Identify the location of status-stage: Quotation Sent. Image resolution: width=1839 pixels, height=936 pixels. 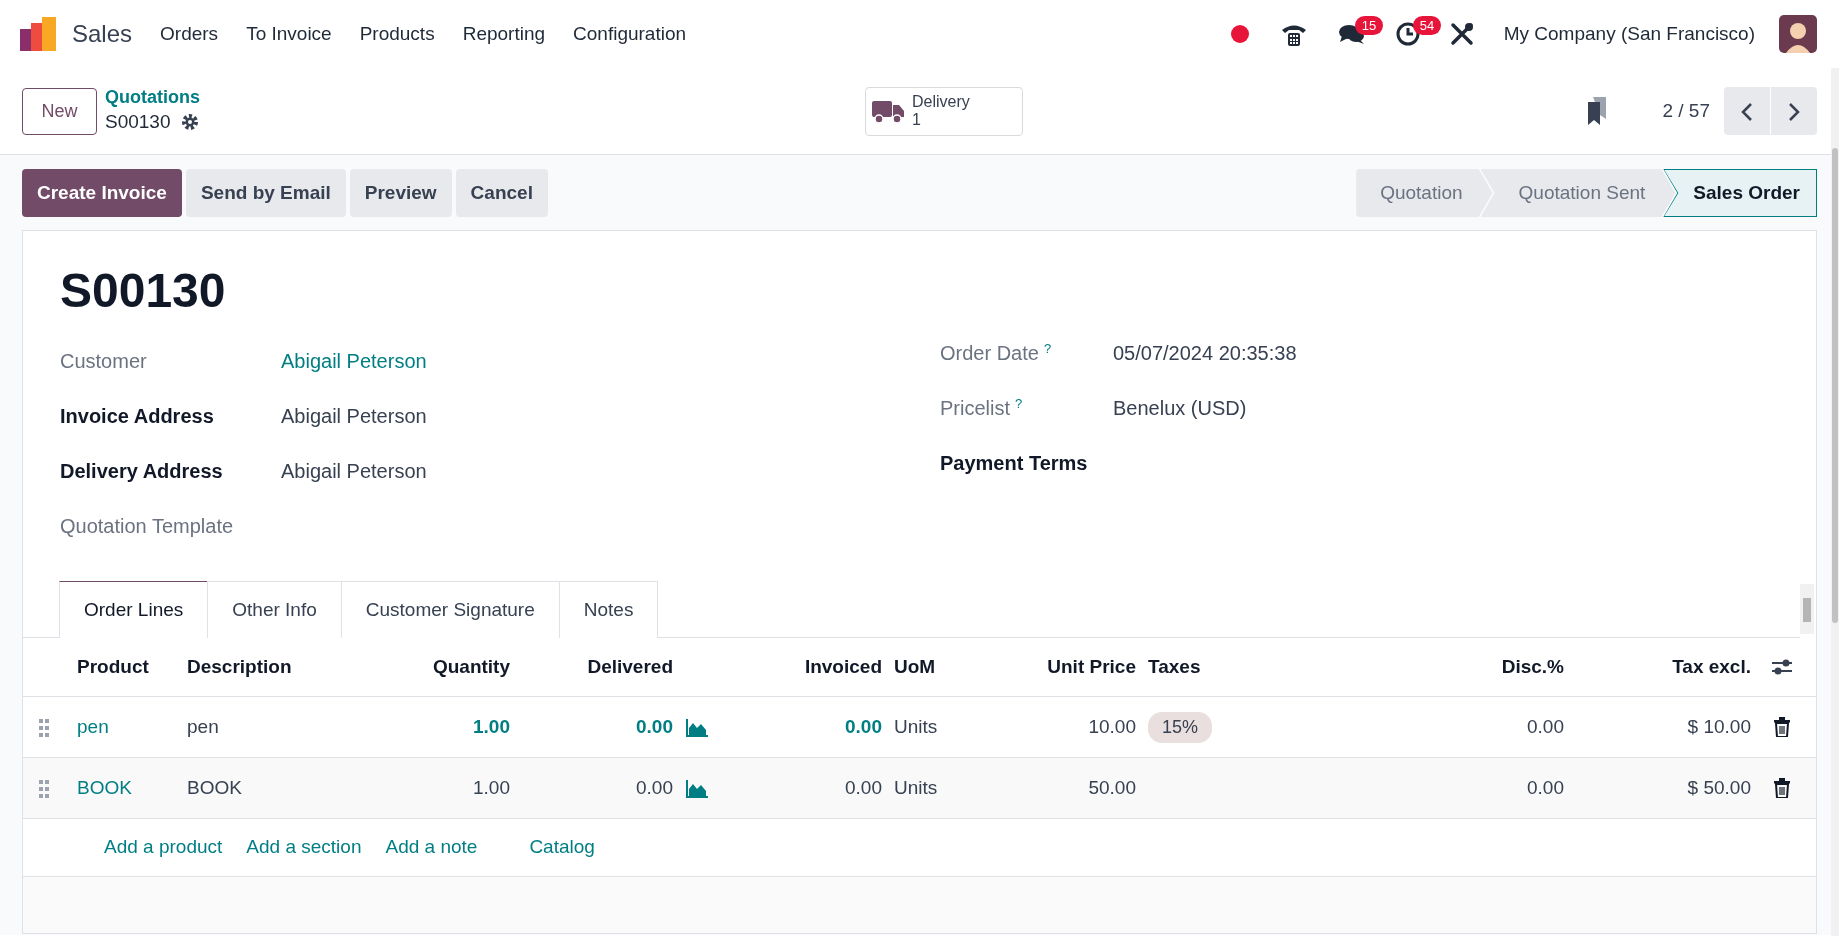
(1578, 193).